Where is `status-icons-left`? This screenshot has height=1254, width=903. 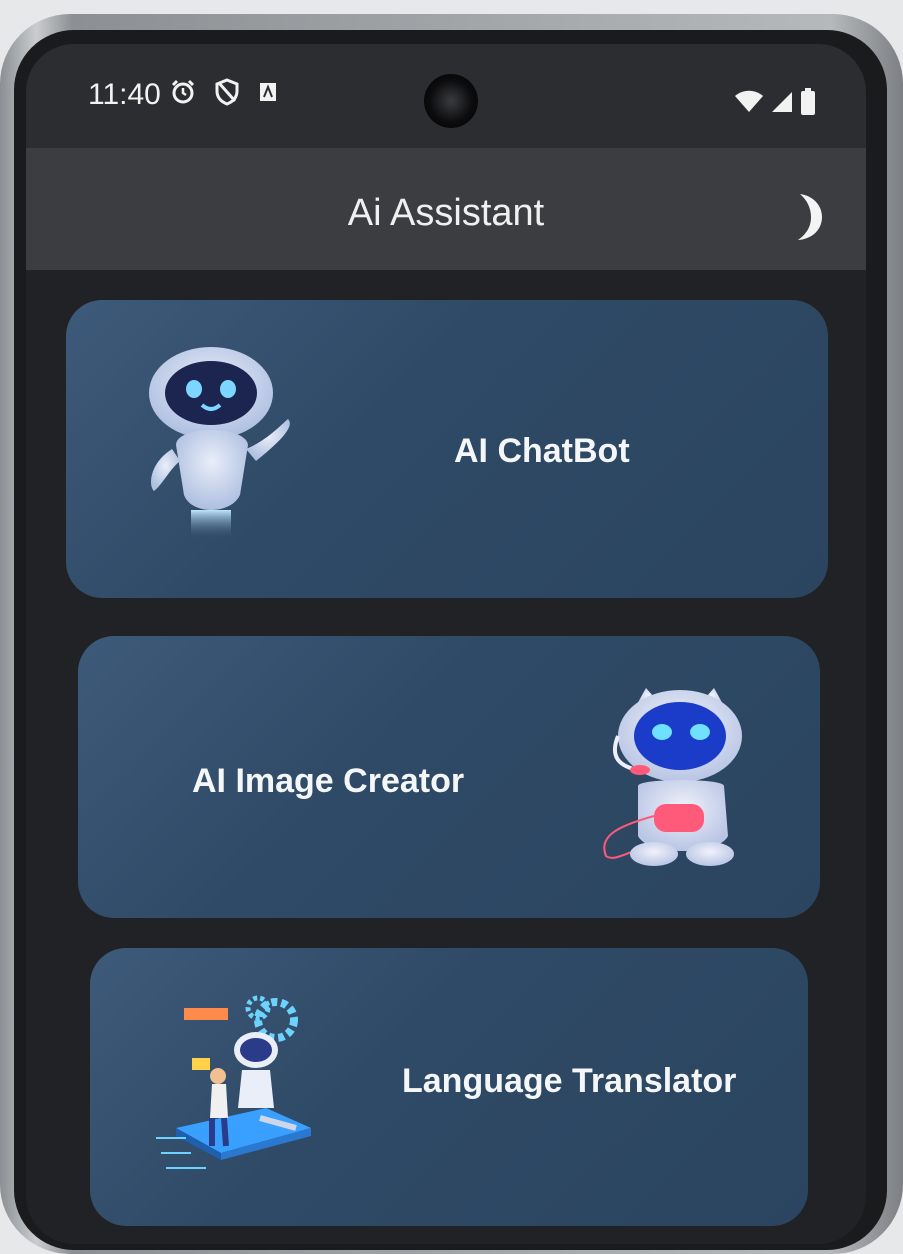 status-icons-left is located at coordinates (224, 94).